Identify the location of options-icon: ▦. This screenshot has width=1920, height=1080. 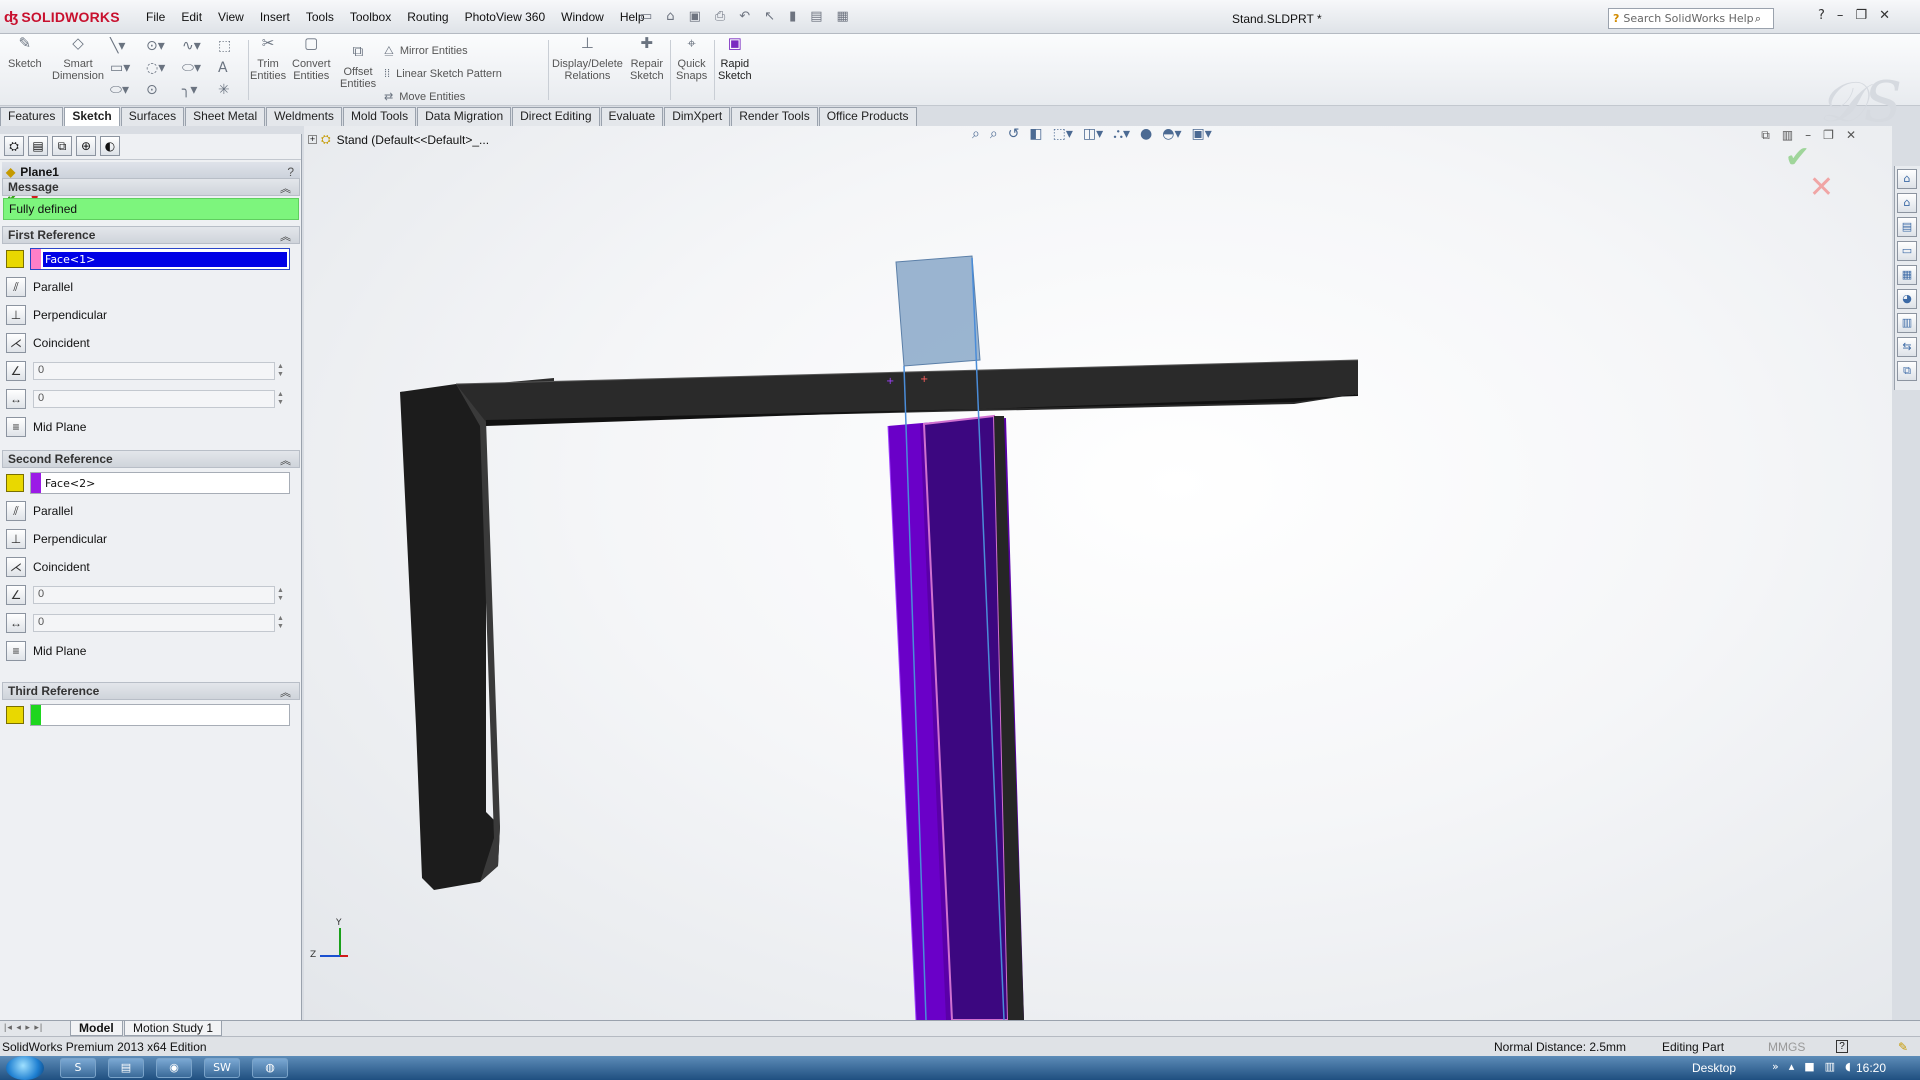
(843, 16).